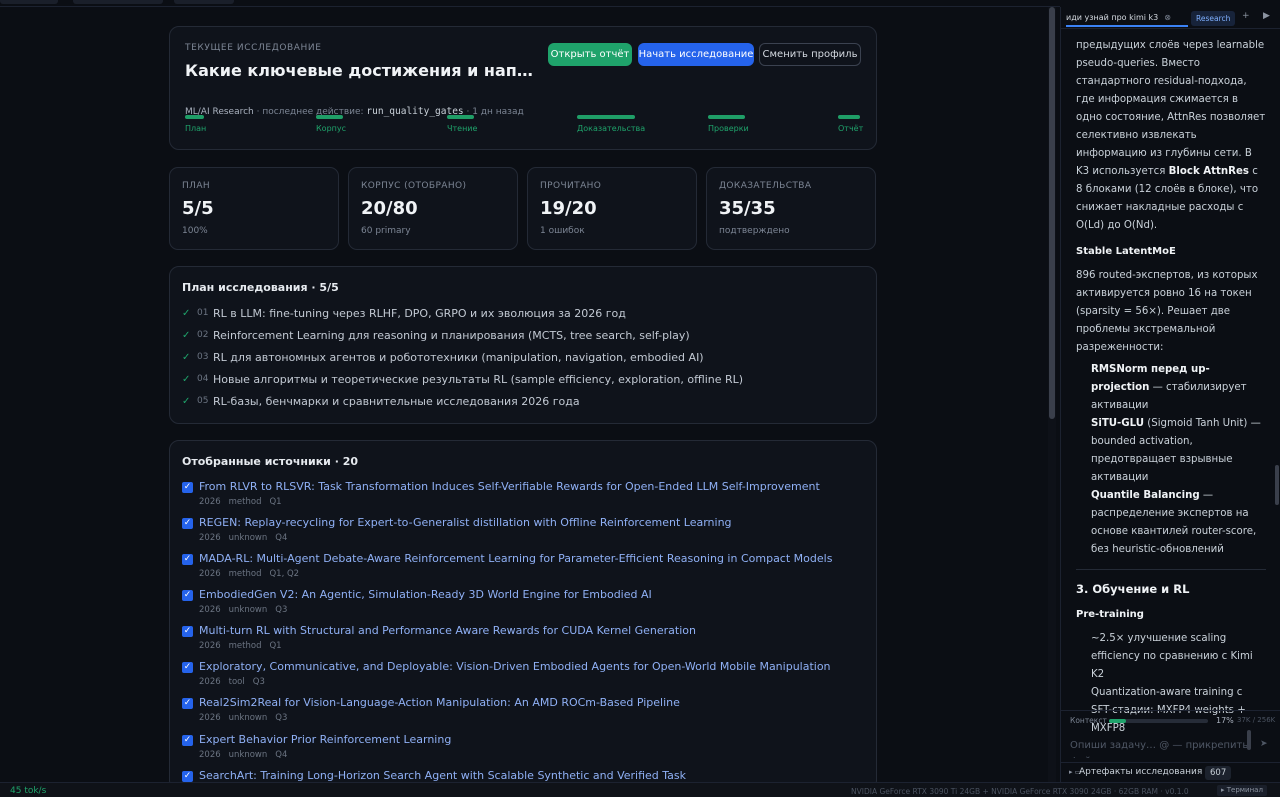 The width and height of the screenshot is (1280, 797). I want to click on input-scrollbar, so click(1249, 740).